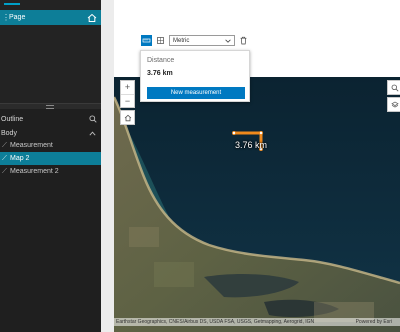 This screenshot has width=400, height=332. I want to click on outline-title: Outline, so click(12, 119).